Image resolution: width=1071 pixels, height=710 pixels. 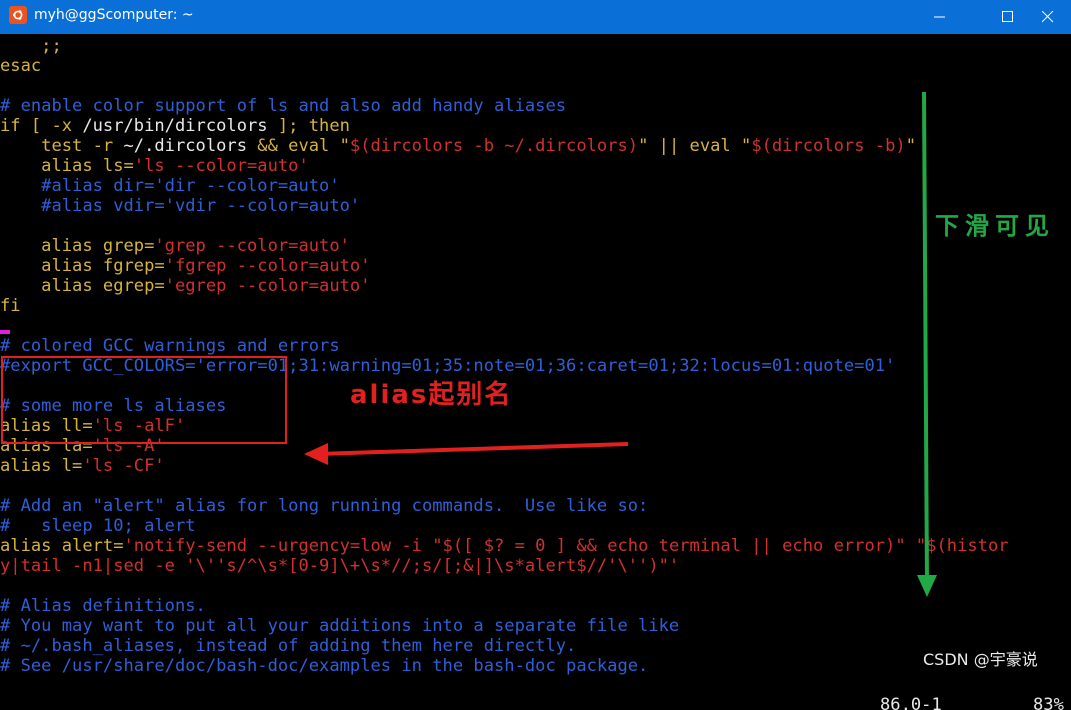 What do you see at coordinates (466, 453) in the screenshot?
I see `red-arrow-icon` at bounding box center [466, 453].